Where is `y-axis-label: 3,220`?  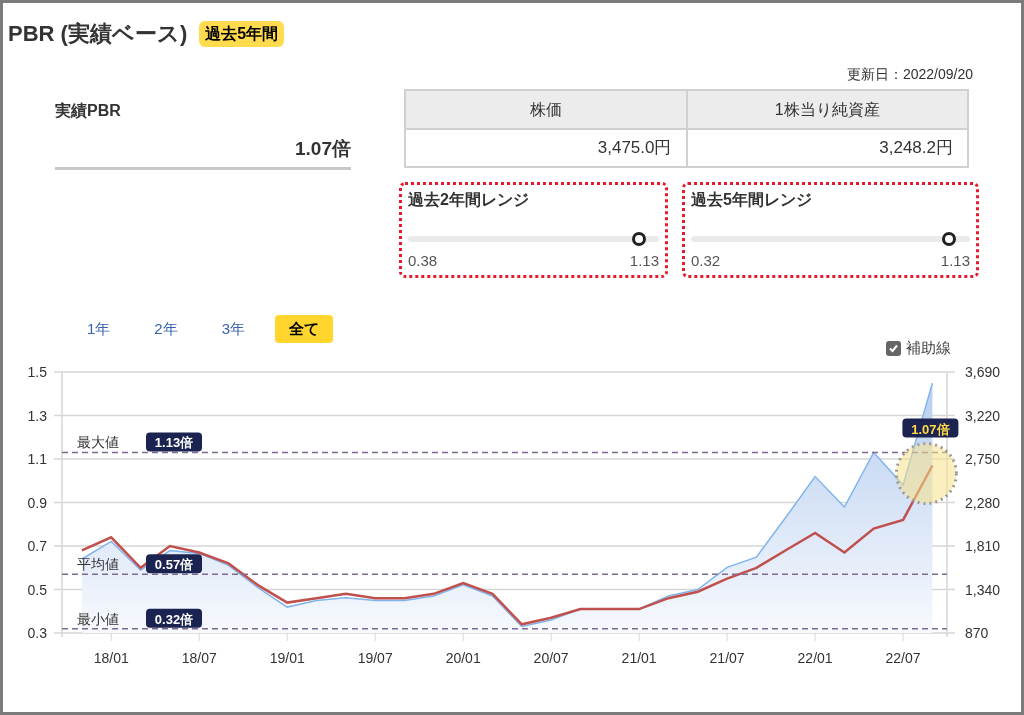
y-axis-label: 3,220 is located at coordinates (983, 415).